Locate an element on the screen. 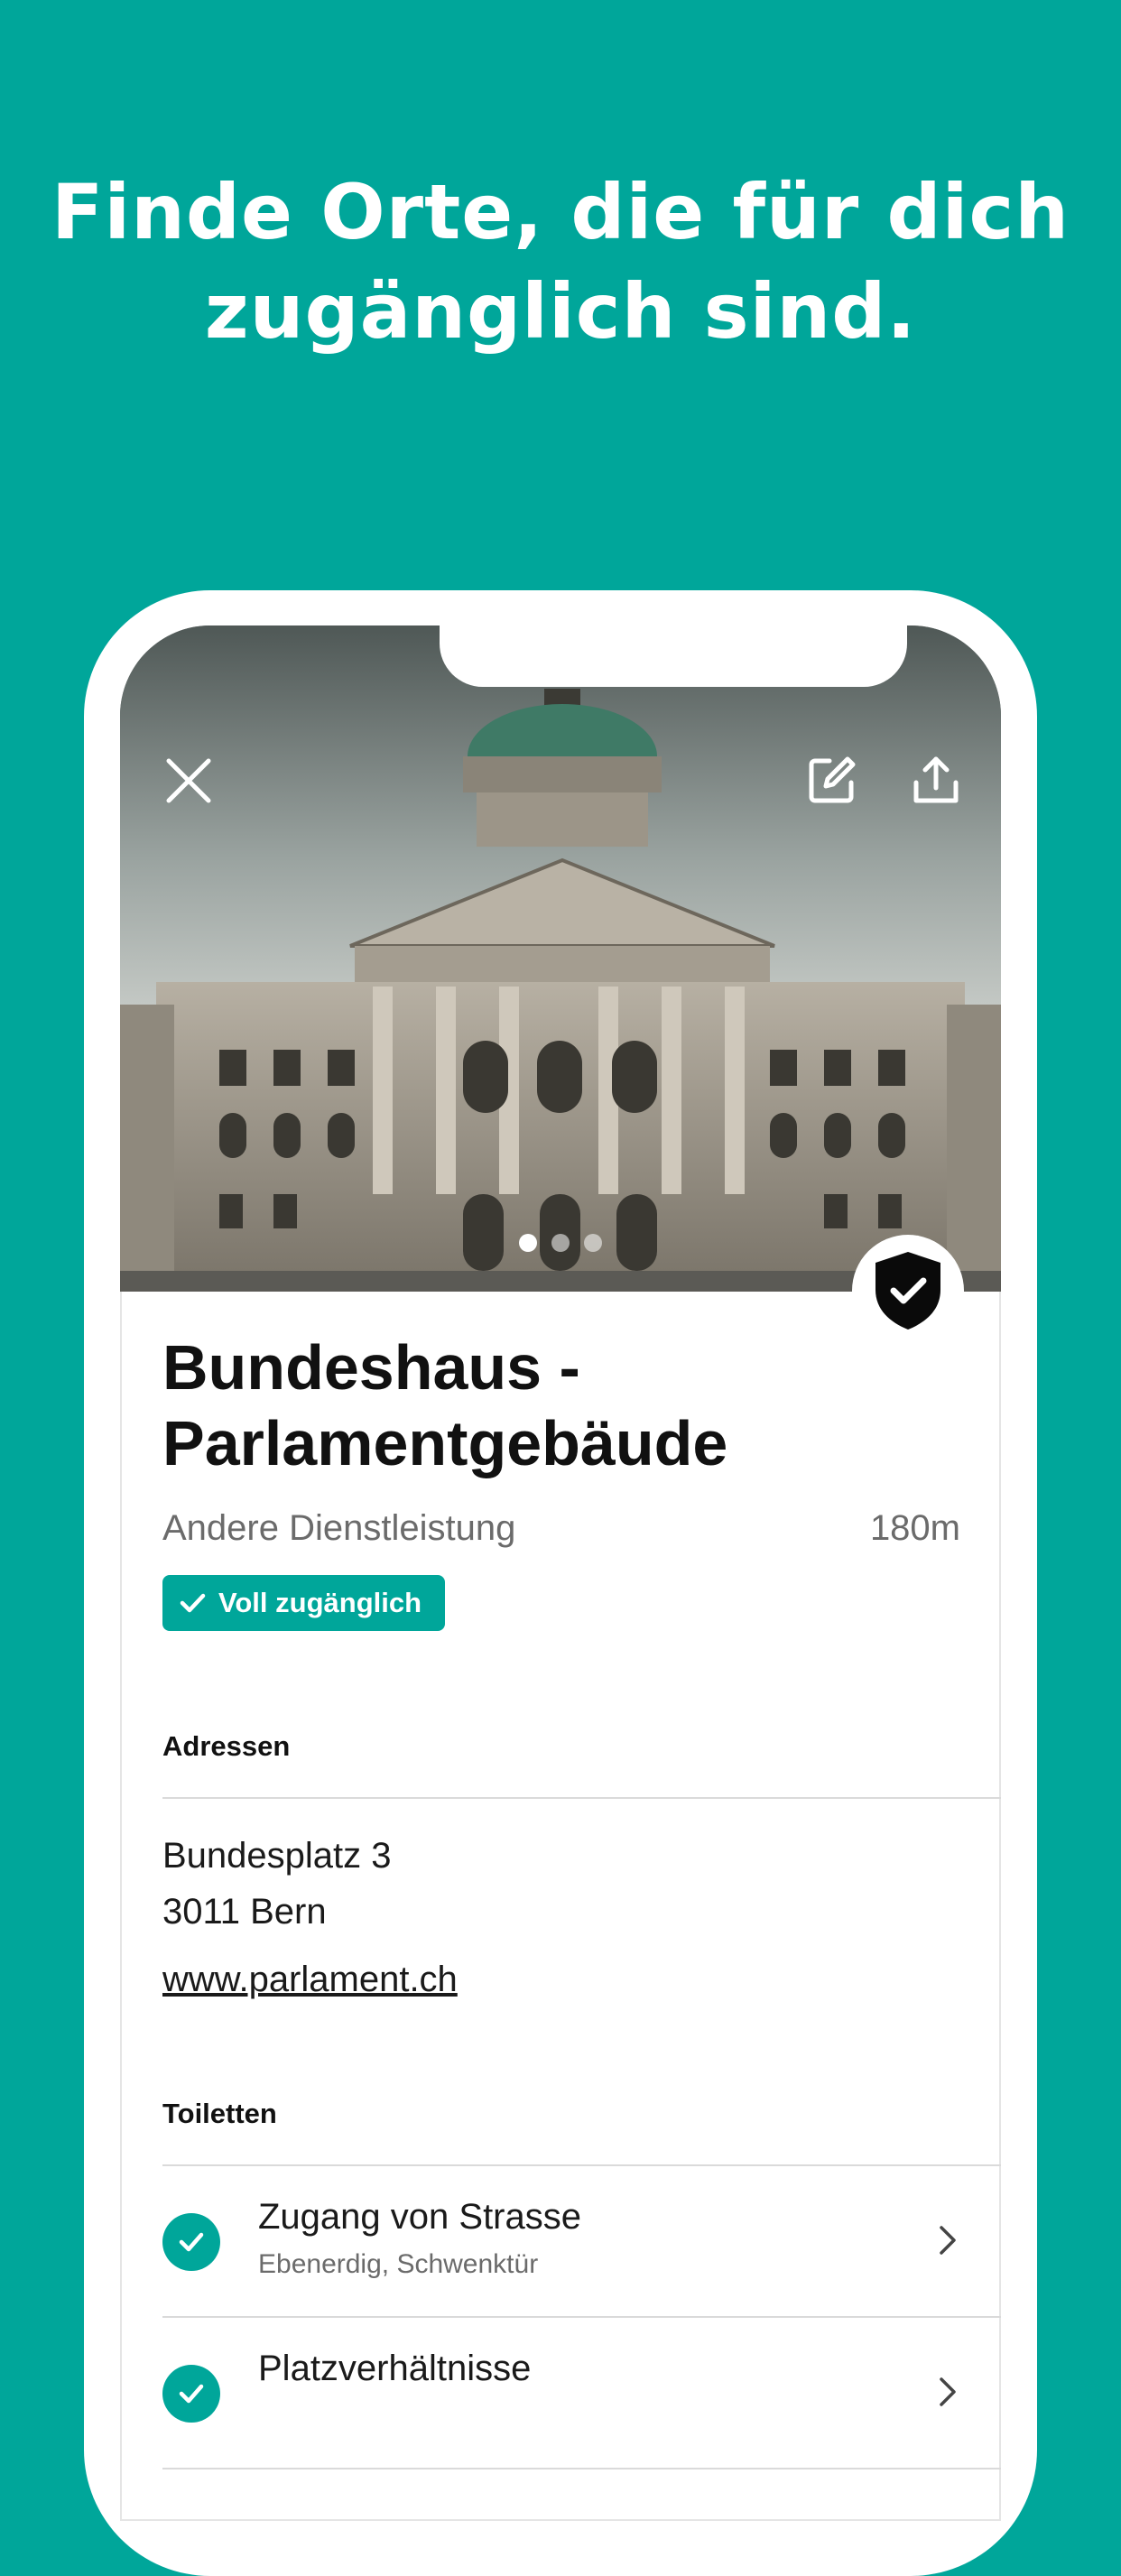 This screenshot has height=2576, width=1121. website-link: www.parlament.ch is located at coordinates (310, 1980).